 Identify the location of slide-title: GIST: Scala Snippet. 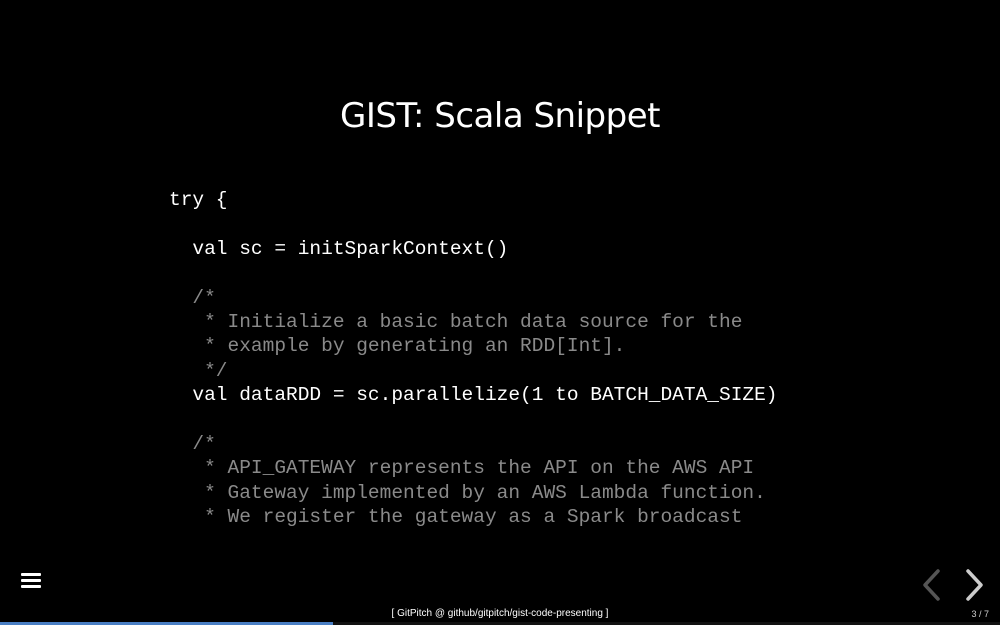
(500, 116).